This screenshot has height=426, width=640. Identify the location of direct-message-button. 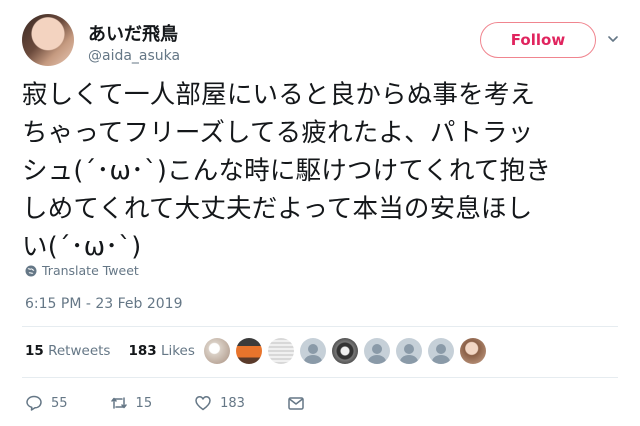
(296, 403).